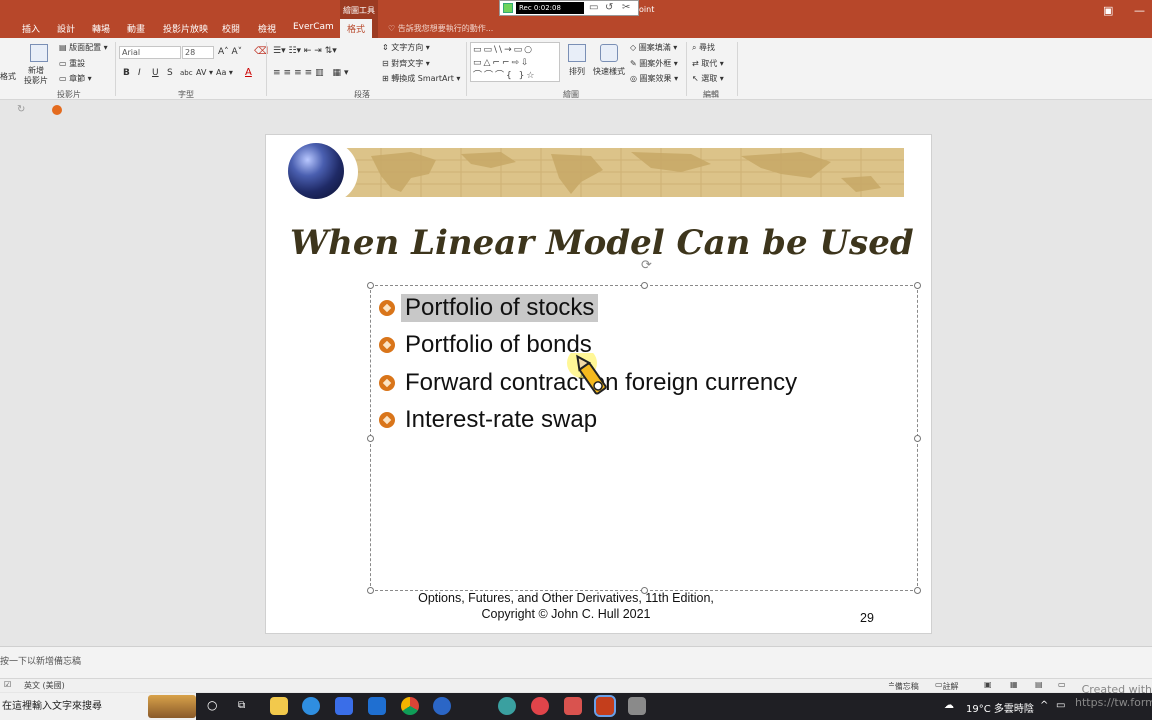 This screenshot has height=720, width=1152. Describe the element at coordinates (515, 62) in the screenshot. I see `shapes-gallery: ▭▭\\→▭○ ▭△⌐⌐⇨⇩ ⌒⌒⌒{ }☆` at that location.